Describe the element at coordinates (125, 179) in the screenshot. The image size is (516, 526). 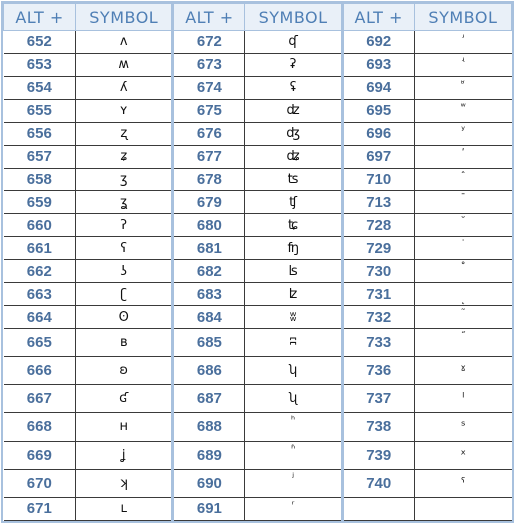
I see `symbol-cell: ʒ` at that location.